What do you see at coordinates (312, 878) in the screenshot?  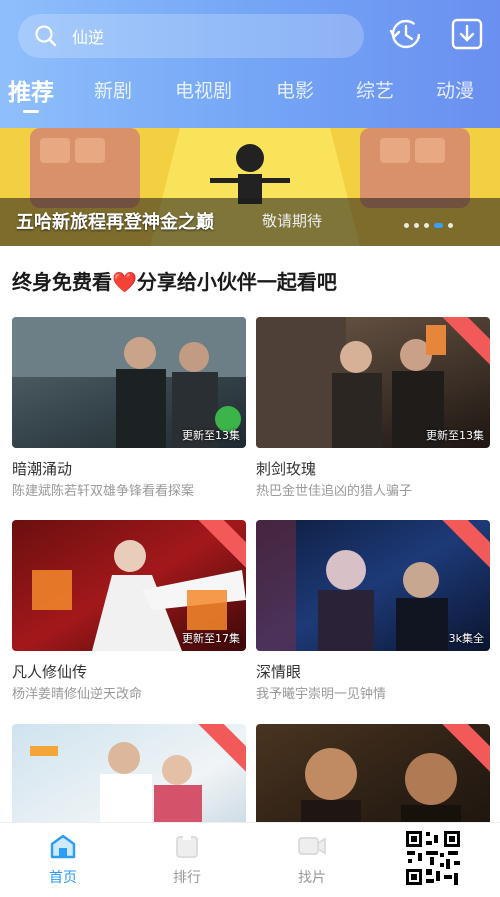 I see `nav-discover-label: 找片` at bounding box center [312, 878].